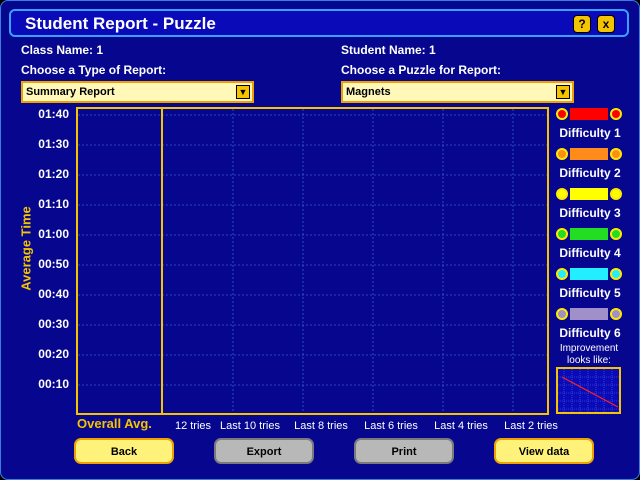 The image size is (640, 480). Describe the element at coordinates (53, 264) in the screenshot. I see `y-tick-label: 00:50` at that location.